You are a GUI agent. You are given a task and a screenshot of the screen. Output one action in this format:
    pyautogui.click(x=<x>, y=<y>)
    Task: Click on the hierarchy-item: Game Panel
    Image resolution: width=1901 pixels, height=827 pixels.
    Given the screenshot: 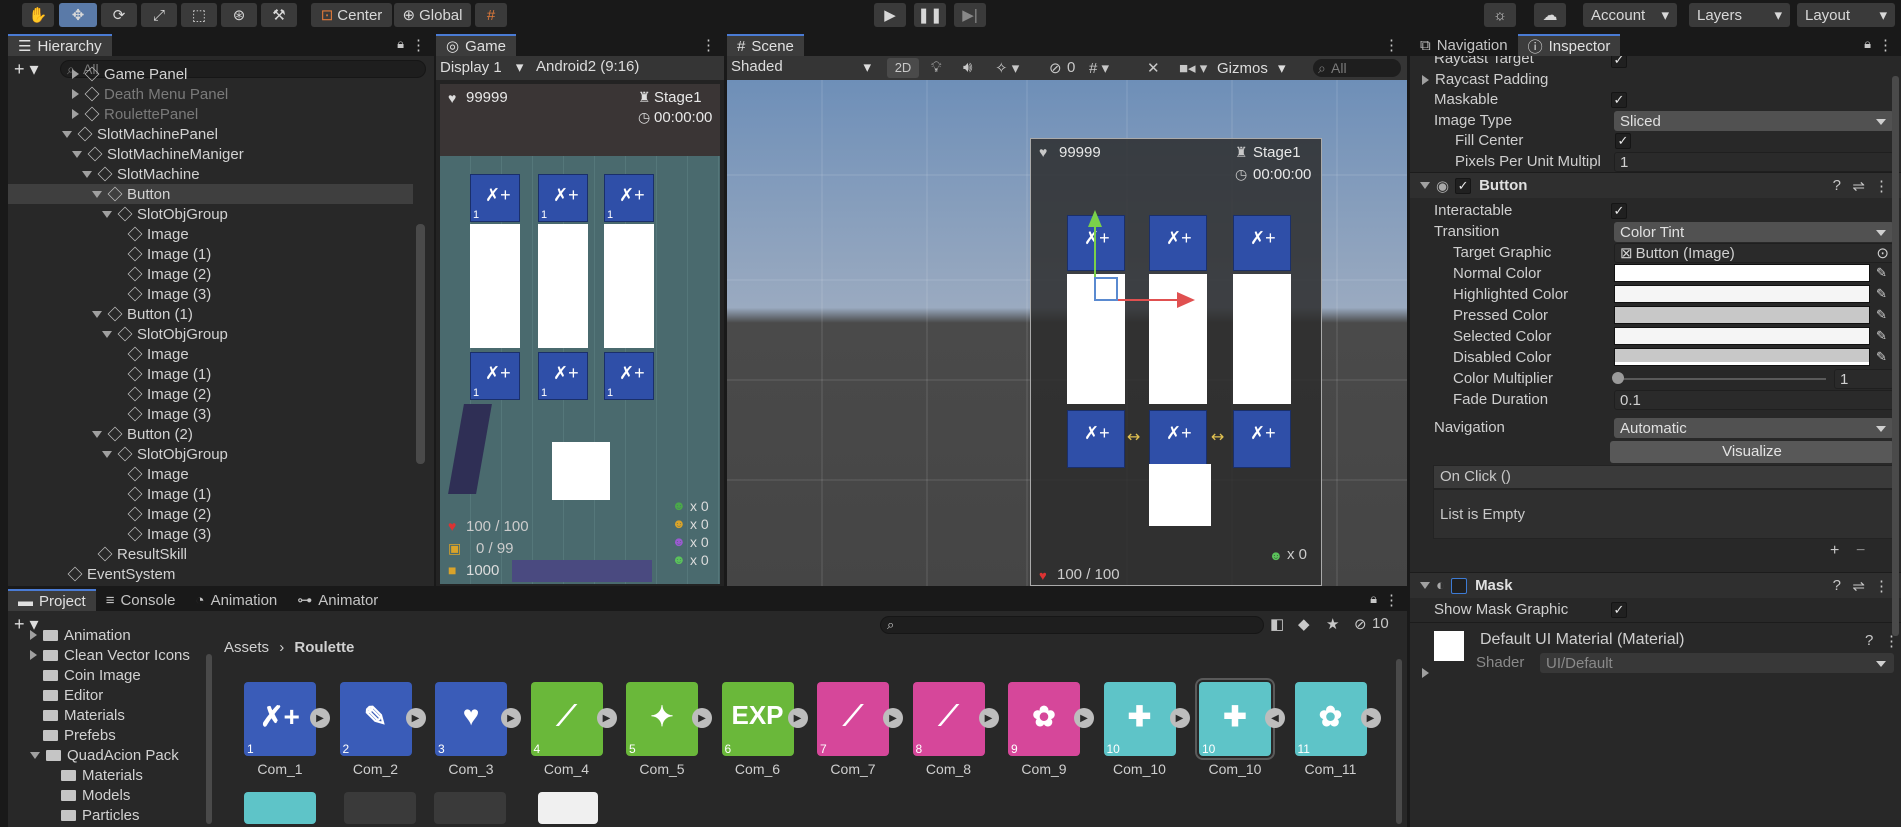 What is the action you would take?
    pyautogui.click(x=210, y=74)
    